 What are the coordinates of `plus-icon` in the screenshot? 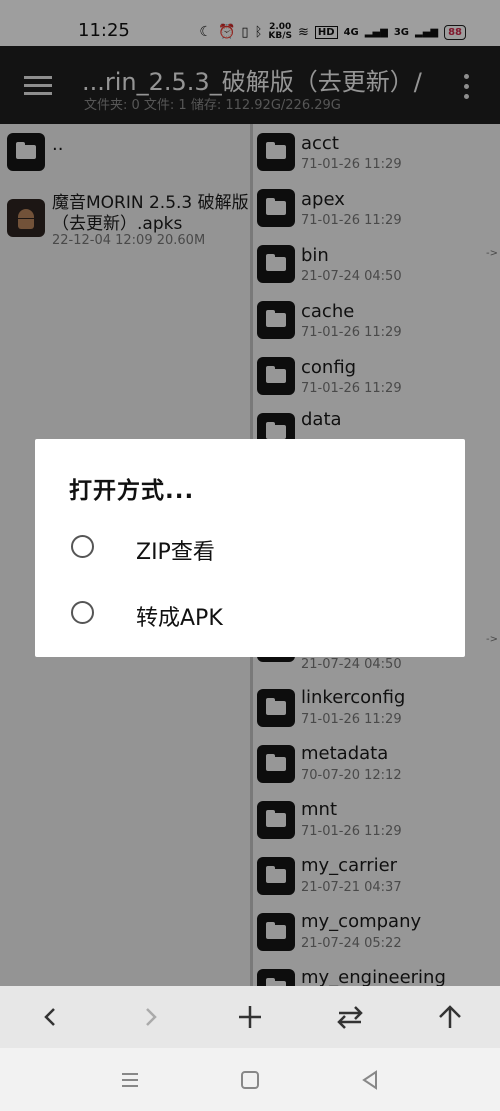 It's located at (250, 1017).